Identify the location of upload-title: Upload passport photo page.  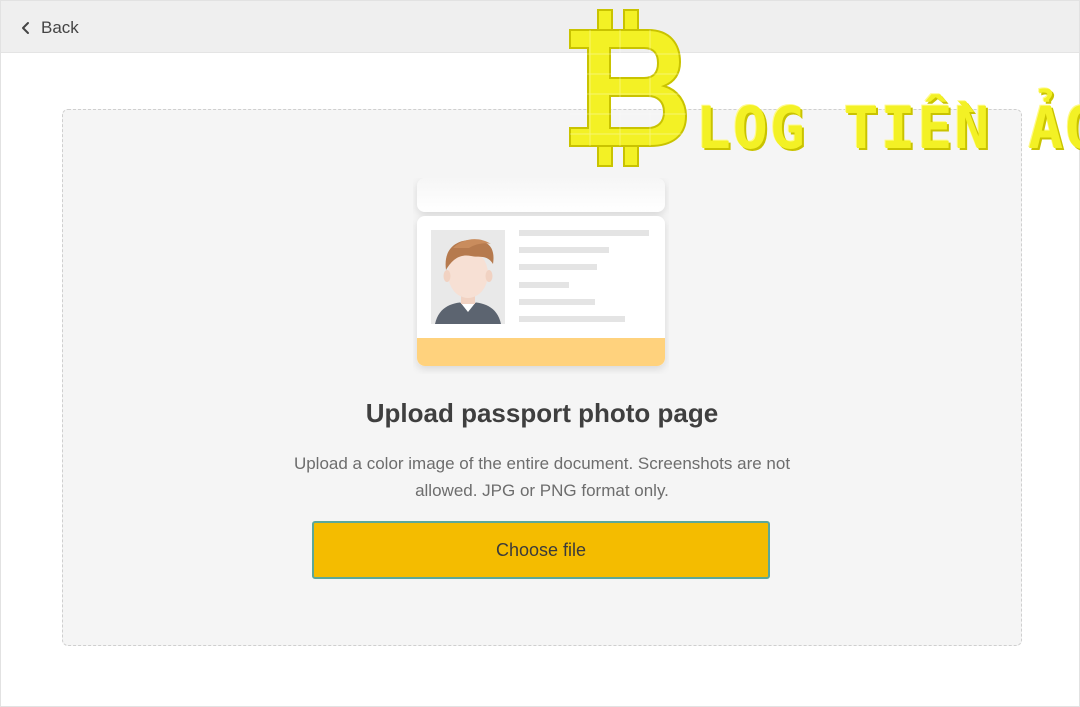
(542, 413).